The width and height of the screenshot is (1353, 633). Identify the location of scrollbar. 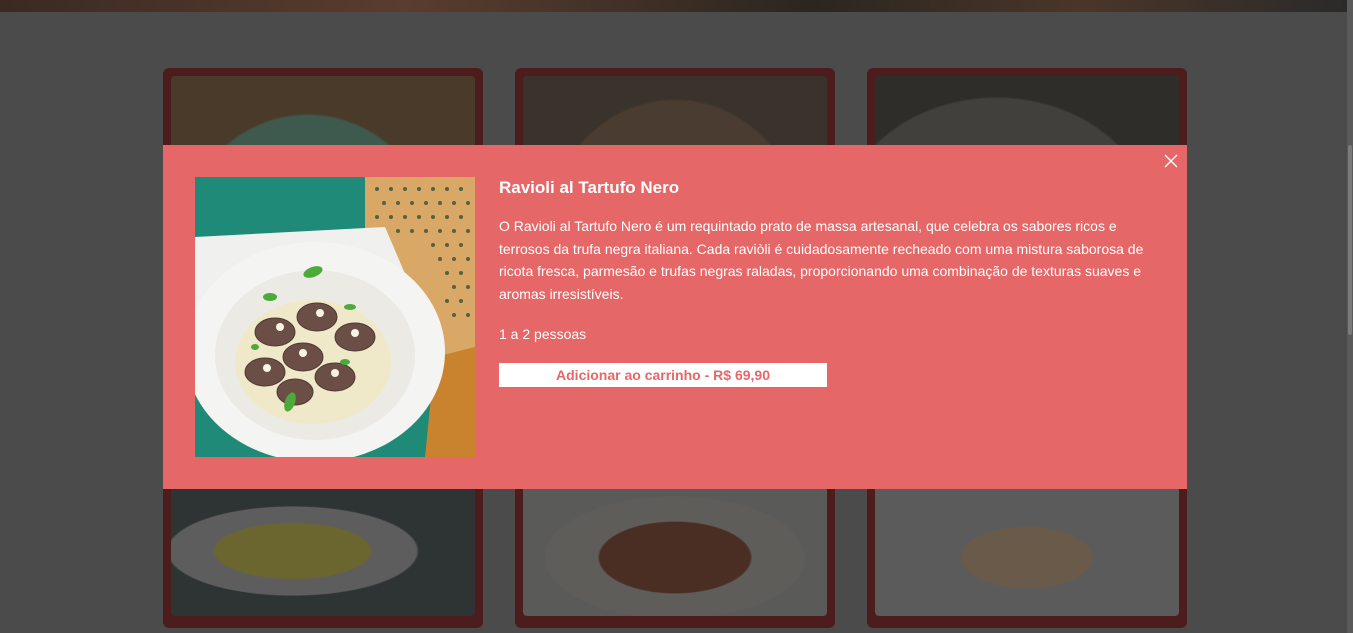
(1350, 316).